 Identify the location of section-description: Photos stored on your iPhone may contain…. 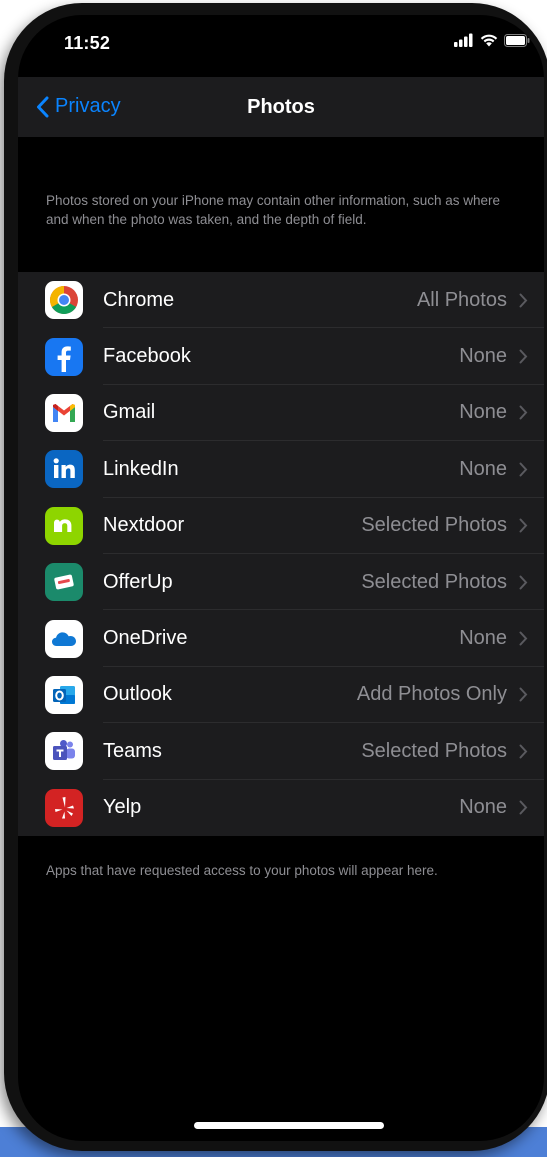
(273, 210).